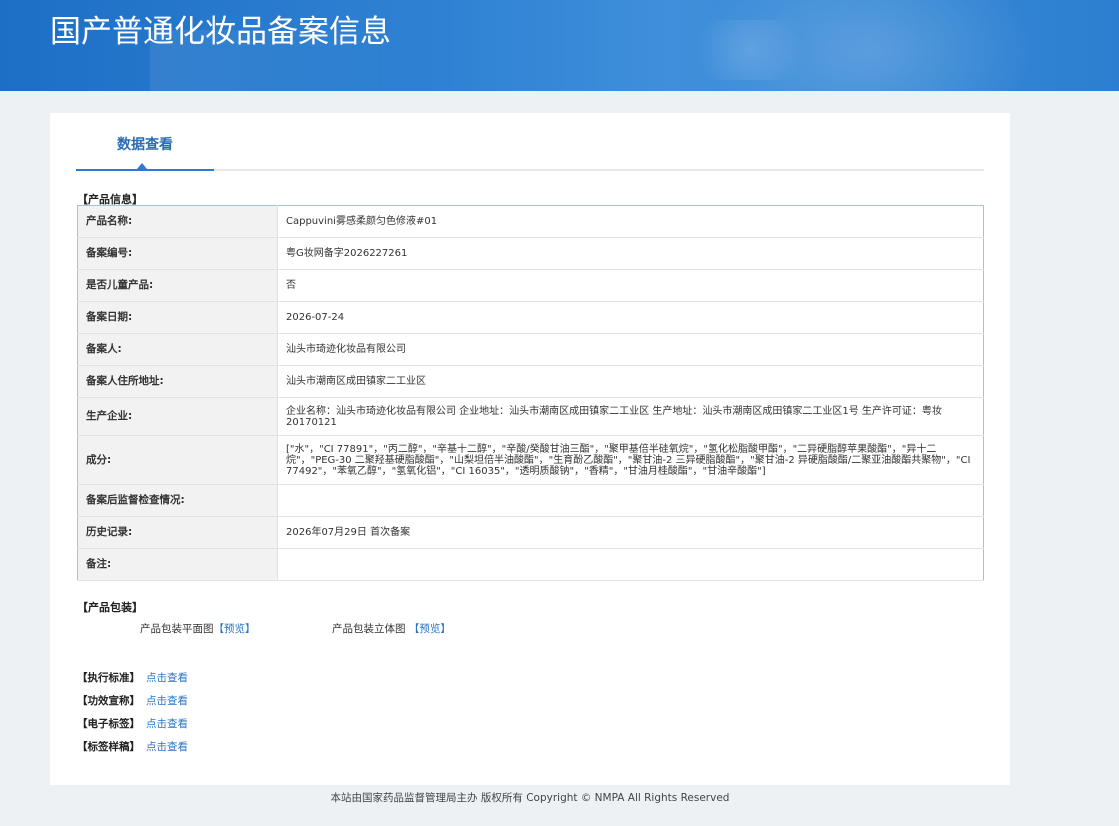 The height and width of the screenshot is (826, 1119). I want to click on packaging-flat-preview-link: 【预览】, so click(235, 629).